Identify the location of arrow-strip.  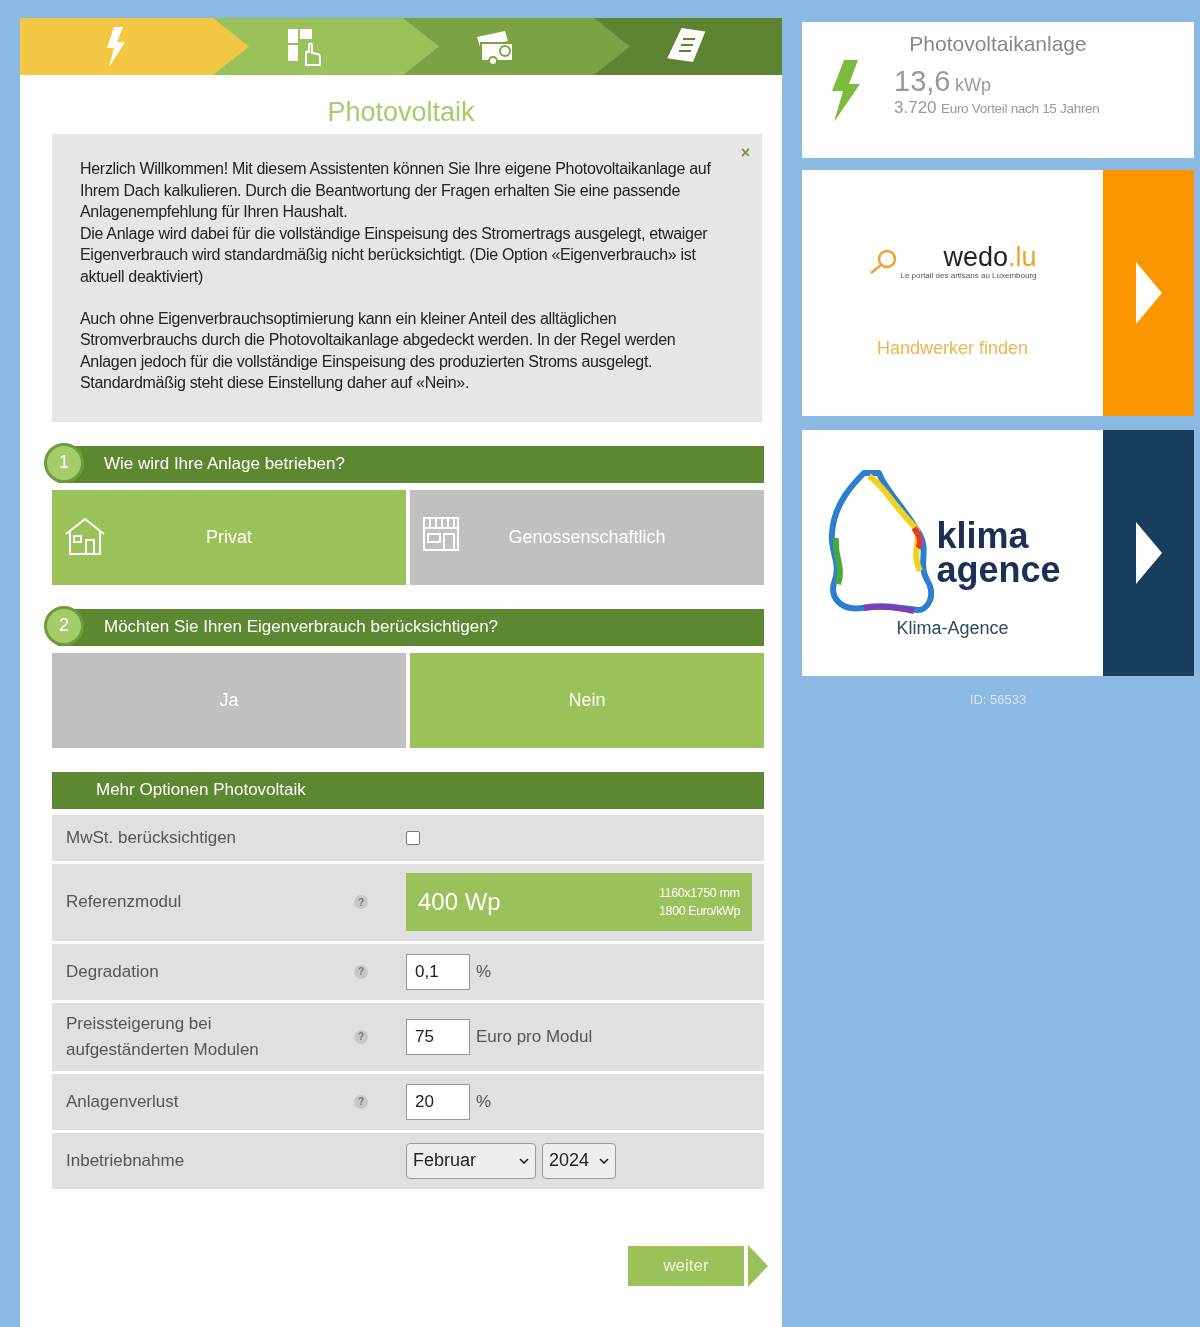
(1148, 553).